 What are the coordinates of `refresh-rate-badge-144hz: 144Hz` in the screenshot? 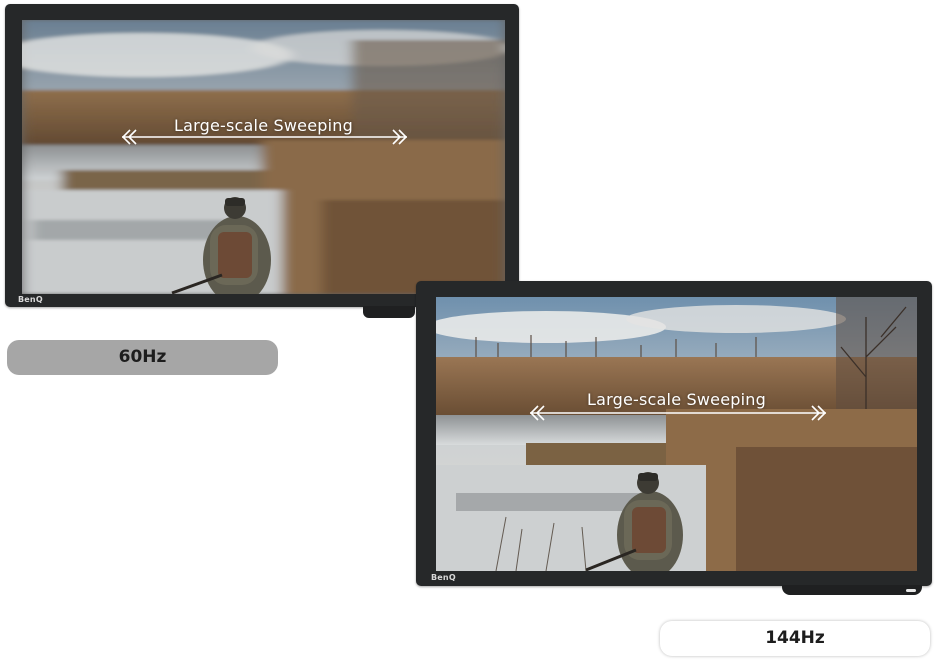 It's located at (795, 638).